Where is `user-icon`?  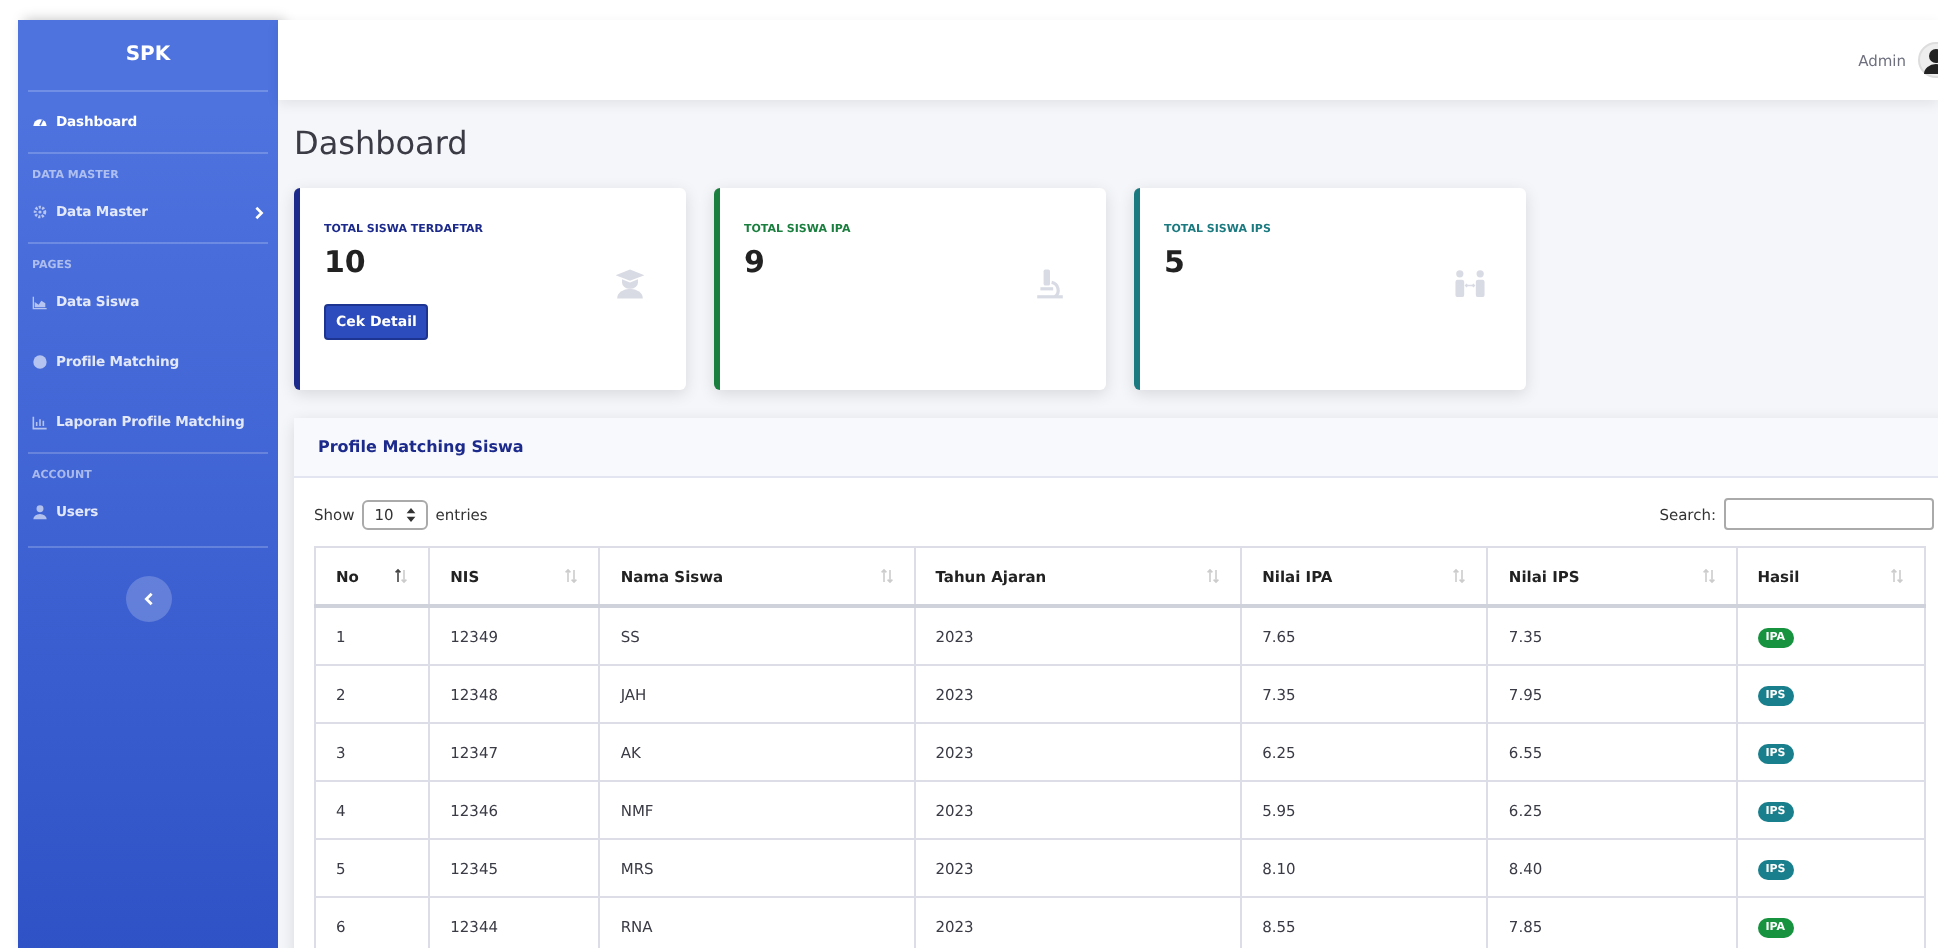
user-icon is located at coordinates (40, 512).